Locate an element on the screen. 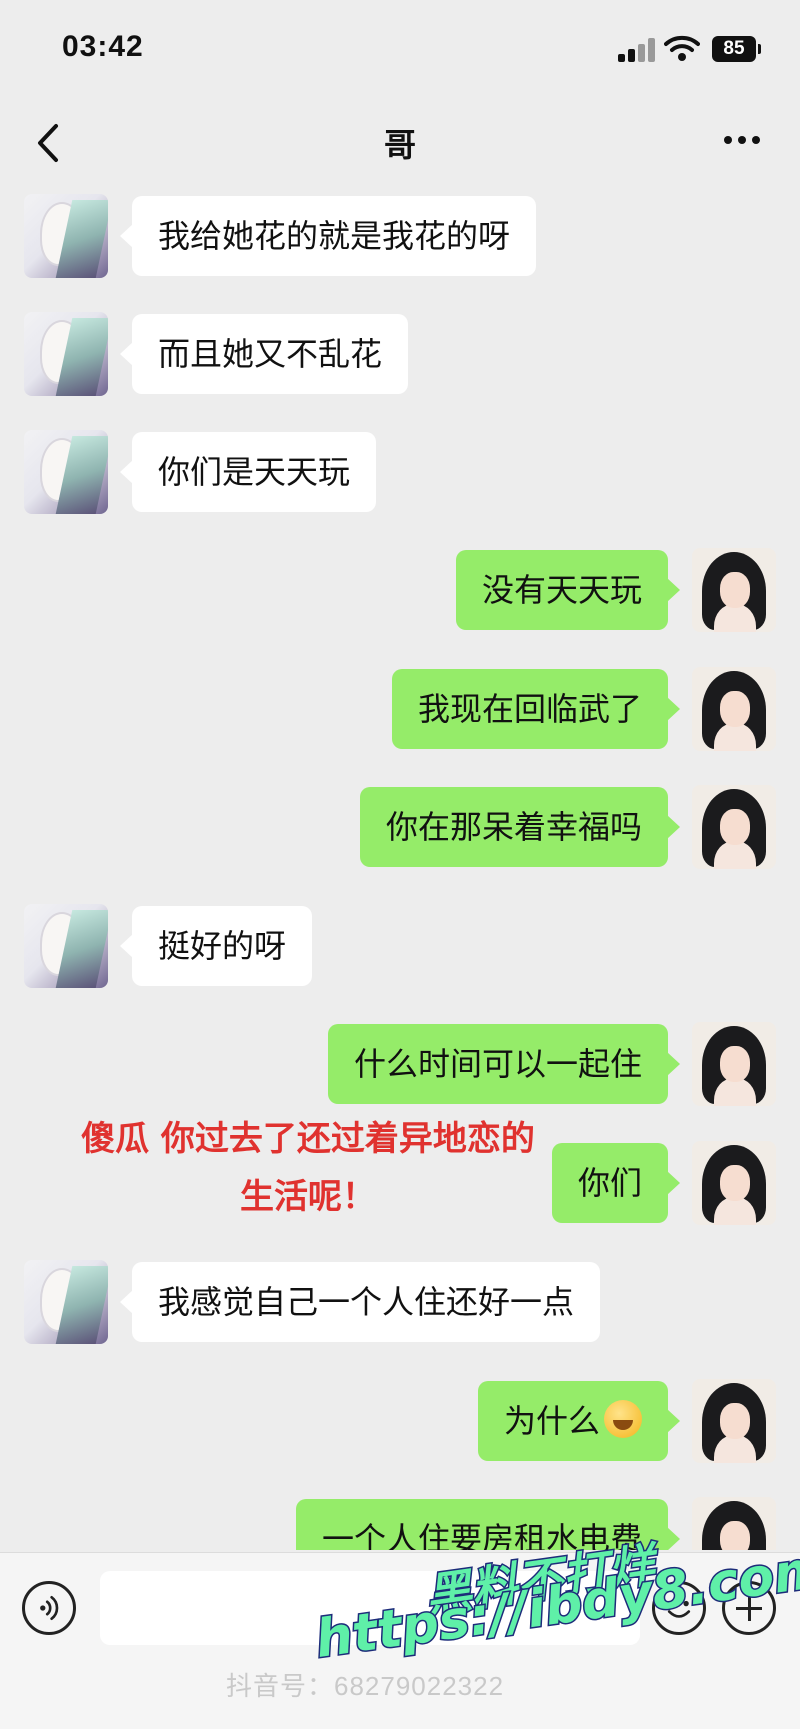  chat-title: 哥 is located at coordinates (399, 145).